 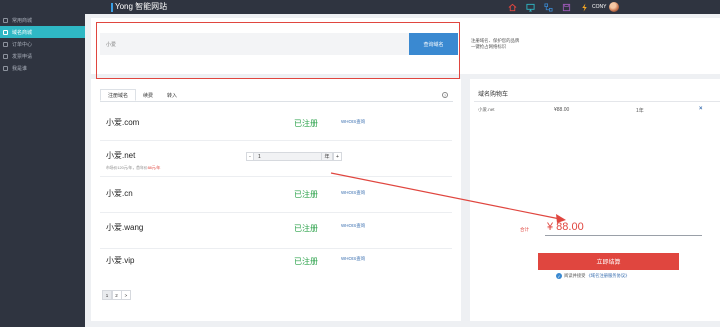 What do you see at coordinates (148, 95) in the screenshot?
I see `tab-renew: 续费` at bounding box center [148, 95].